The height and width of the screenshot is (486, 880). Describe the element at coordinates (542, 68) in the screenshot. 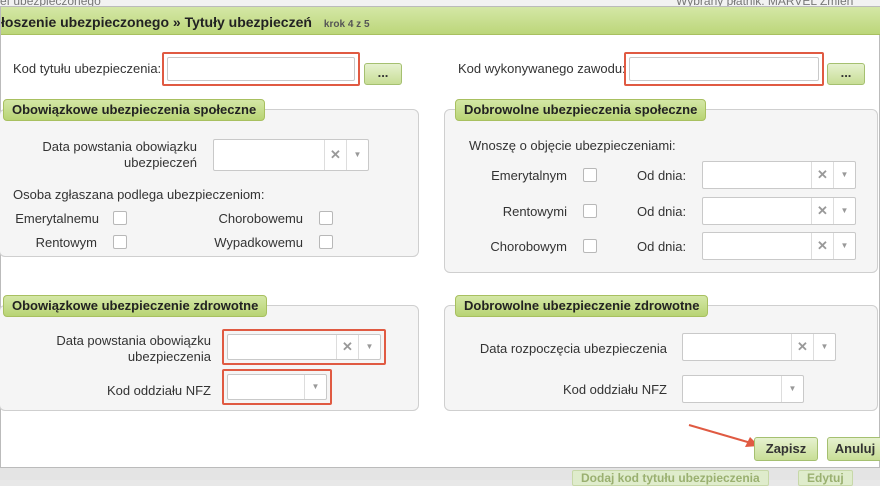

I see `occupation-code-label: Kod wykonywanego zawodu:` at that location.